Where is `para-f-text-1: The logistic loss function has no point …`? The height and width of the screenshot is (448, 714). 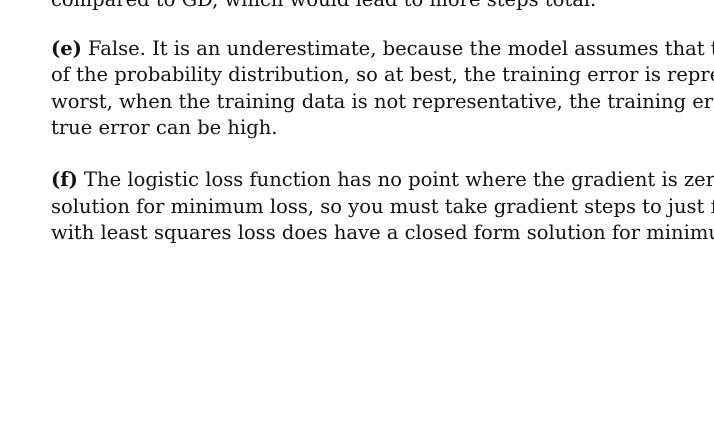
para-f-text-1: The logistic loss function has no point … is located at coordinates (395, 179).